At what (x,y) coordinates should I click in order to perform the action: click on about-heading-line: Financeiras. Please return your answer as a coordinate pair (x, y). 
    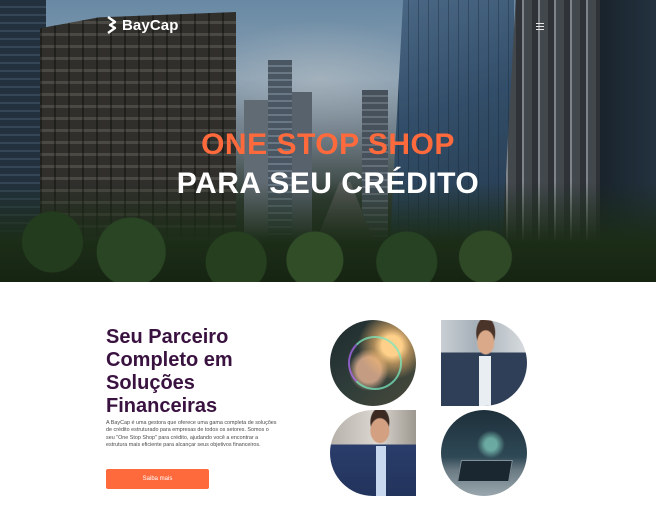
    Looking at the image, I should click on (162, 406).